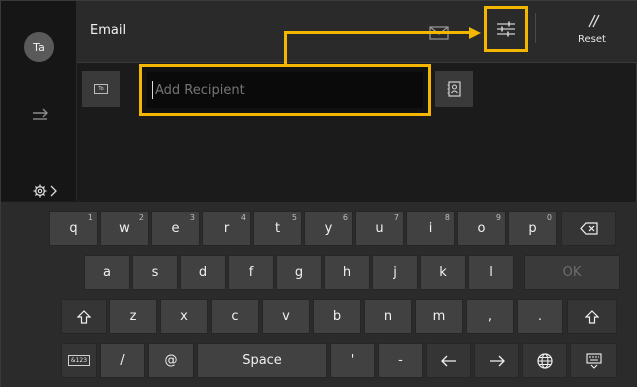 The image size is (637, 387). I want to click on address-book-button, so click(454, 89).